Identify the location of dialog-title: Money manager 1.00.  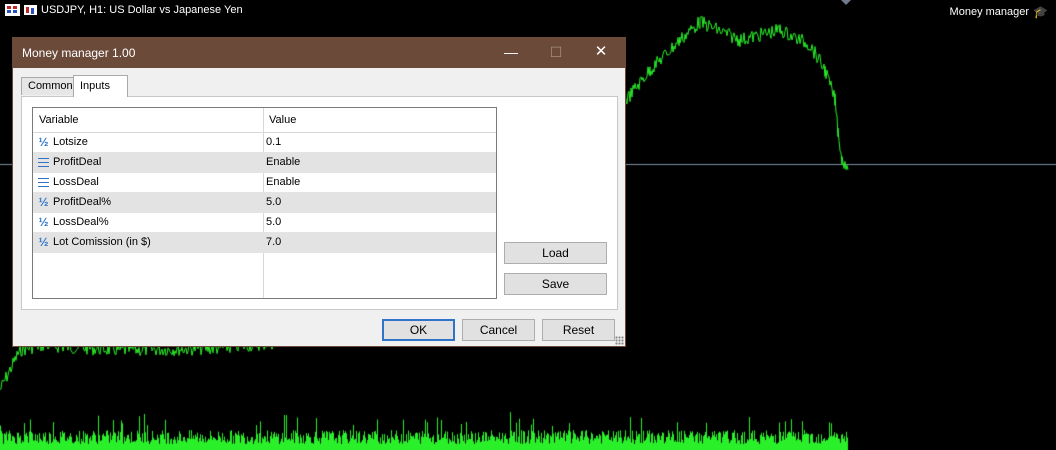
(79, 53).